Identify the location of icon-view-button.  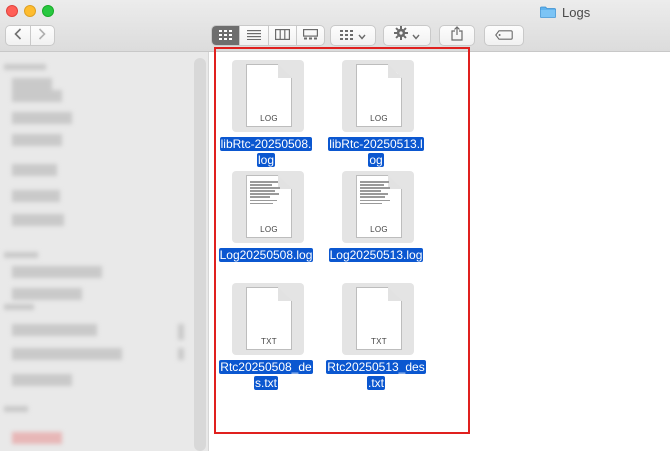
(226, 35).